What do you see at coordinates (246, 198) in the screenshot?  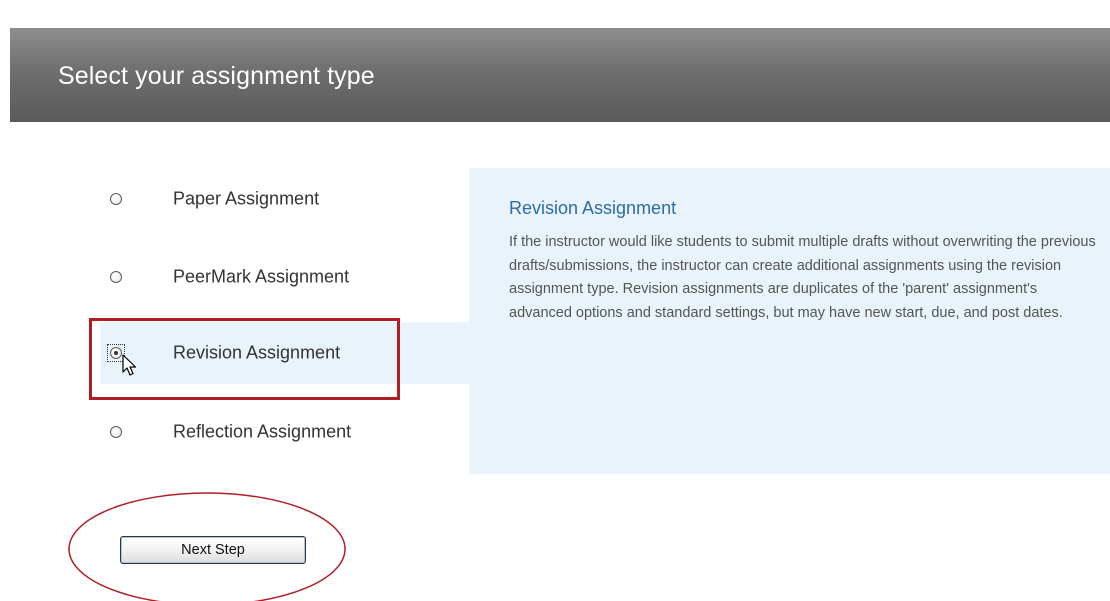 I see `option-label: Paper Assignment` at bounding box center [246, 198].